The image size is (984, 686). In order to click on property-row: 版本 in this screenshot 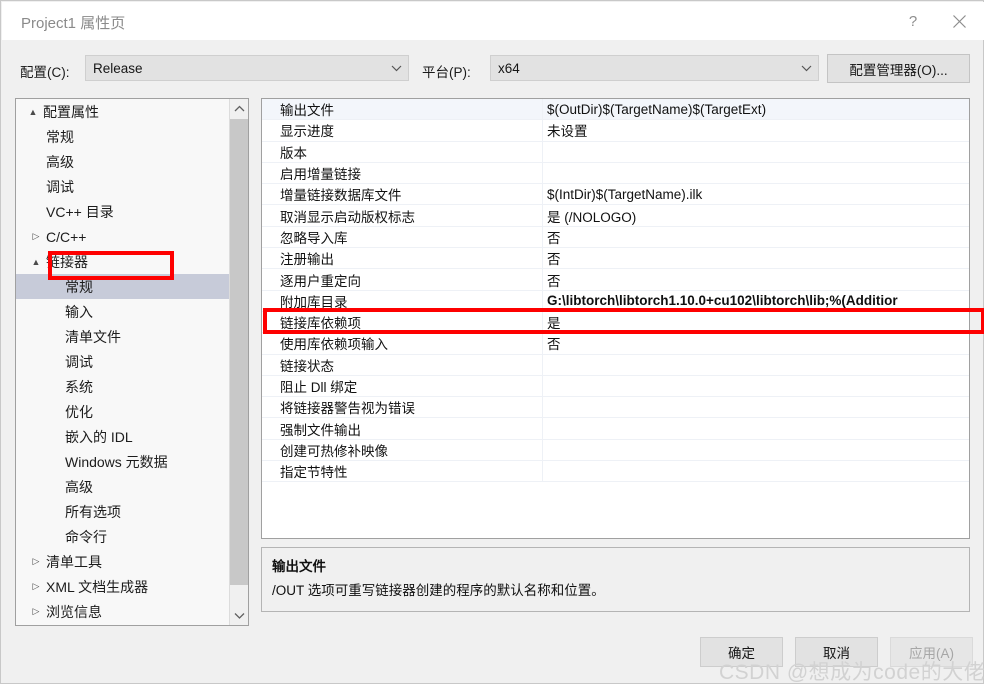, I will do `click(615, 152)`.